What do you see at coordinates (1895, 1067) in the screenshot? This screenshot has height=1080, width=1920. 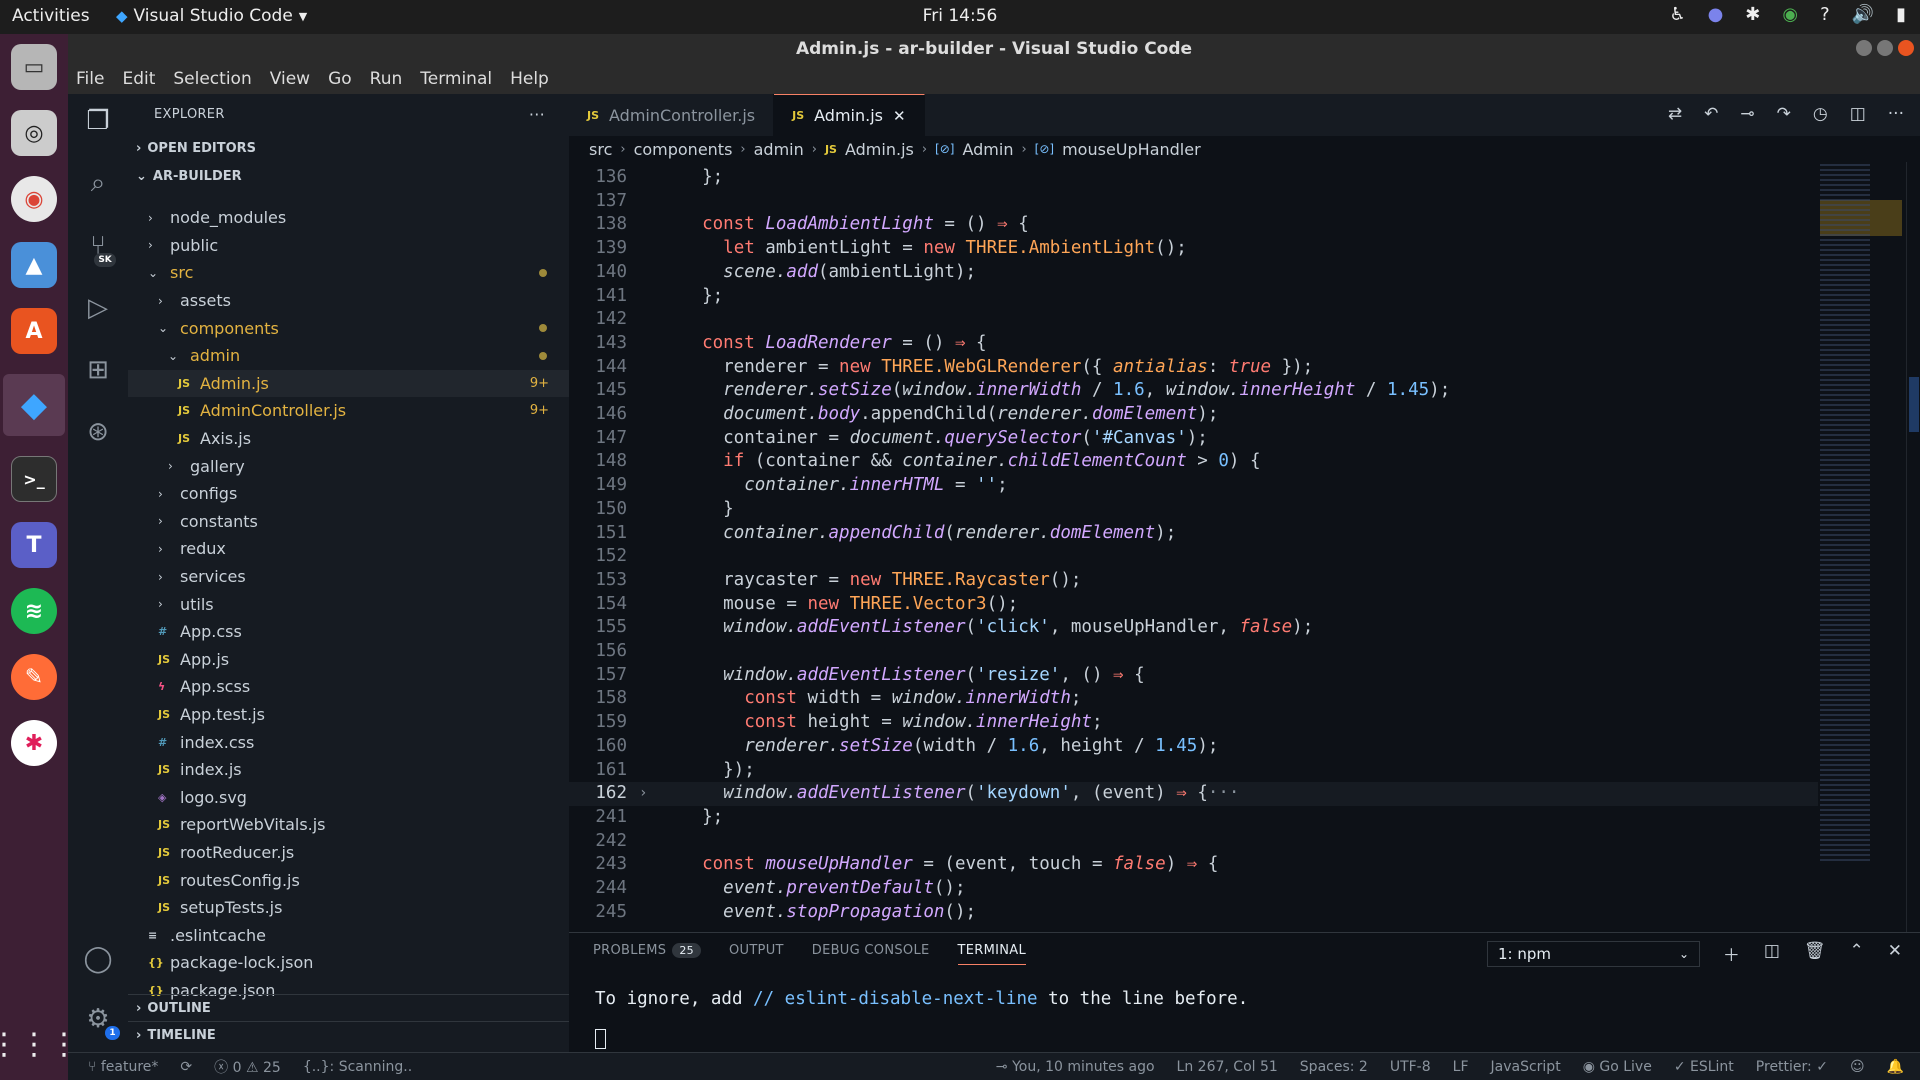 I see `bell-icon: 🔔` at bounding box center [1895, 1067].